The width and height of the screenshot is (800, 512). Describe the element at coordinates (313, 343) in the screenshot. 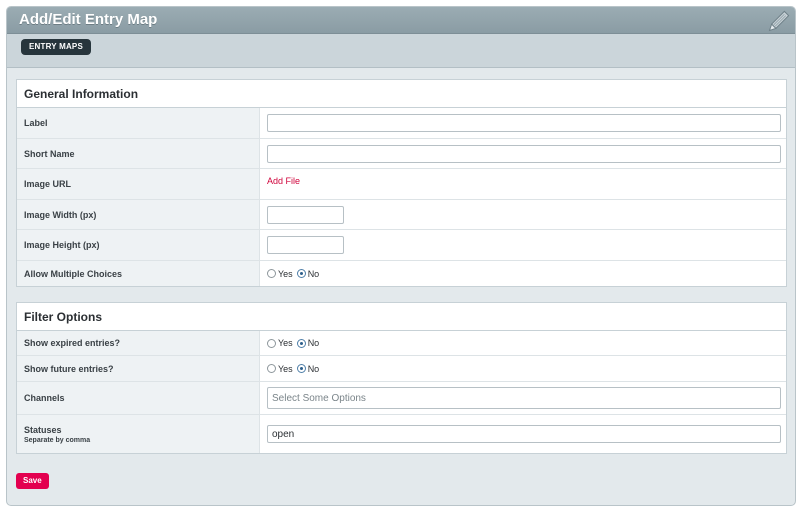

I see `show-expired-no-label: No` at that location.